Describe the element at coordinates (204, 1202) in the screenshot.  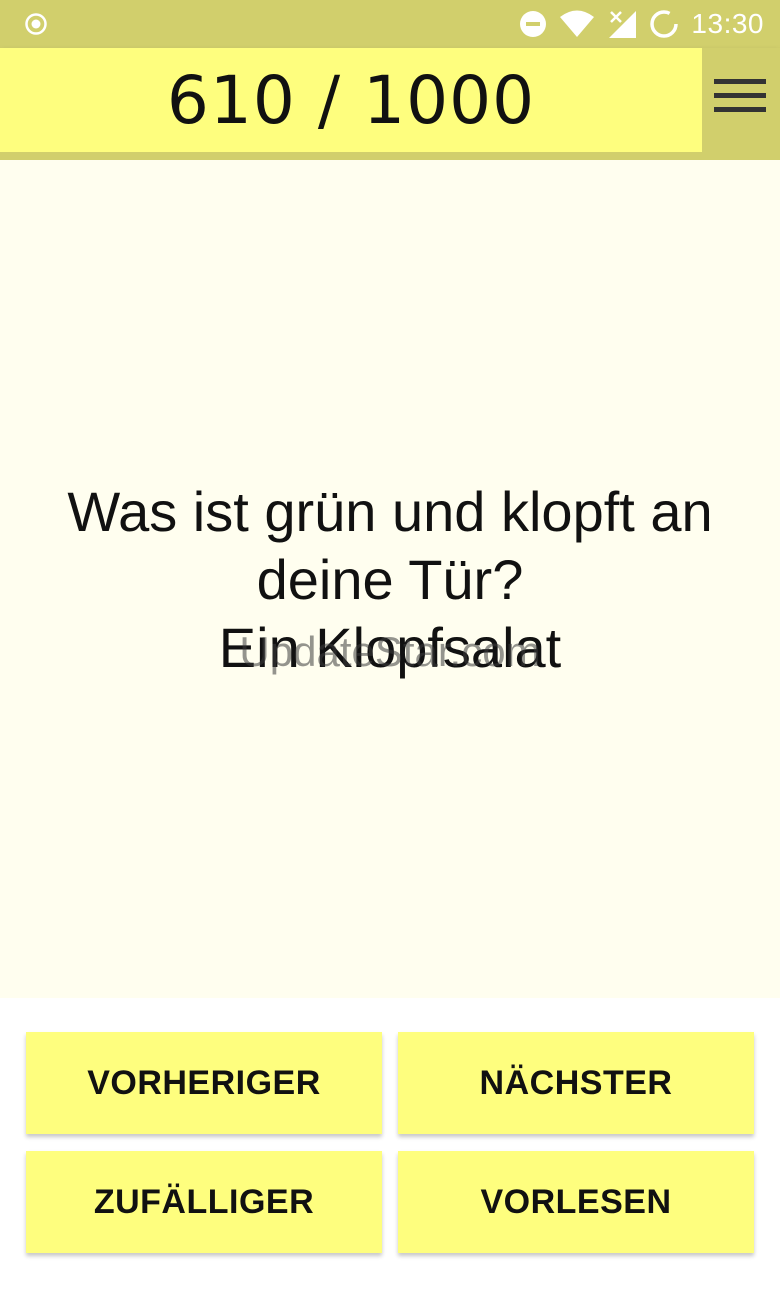
I see `random-button: ZUFÄLLIGER` at that location.